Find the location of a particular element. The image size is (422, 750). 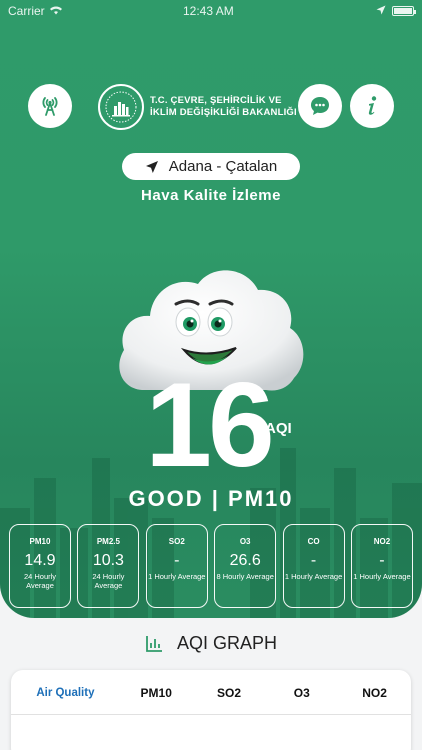

pollutant-name: SO2 is located at coordinates (176, 541).